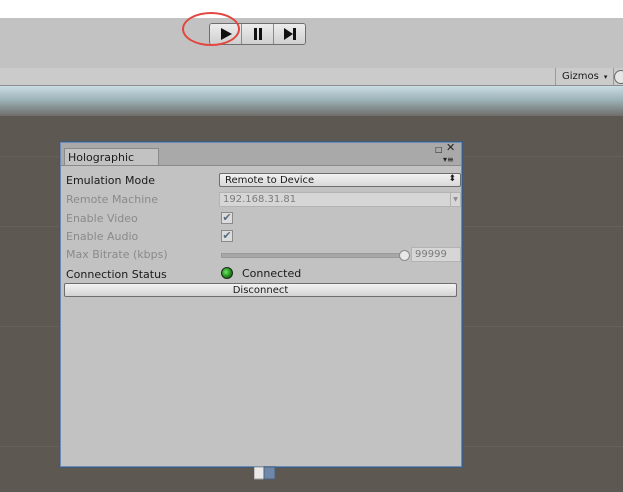  What do you see at coordinates (262, 236) in the screenshot?
I see `enable-audio-row: Enable Audio ✔` at bounding box center [262, 236].